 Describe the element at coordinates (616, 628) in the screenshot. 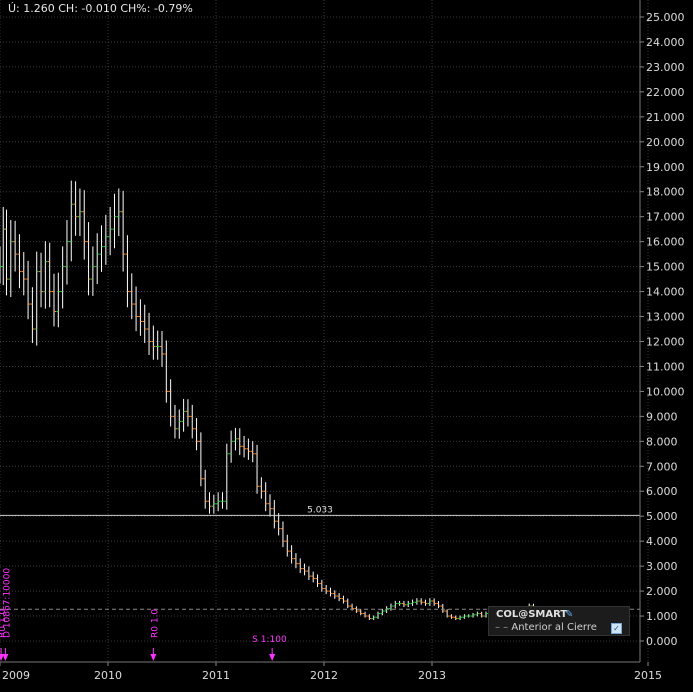

I see `check-icon: ✓` at that location.